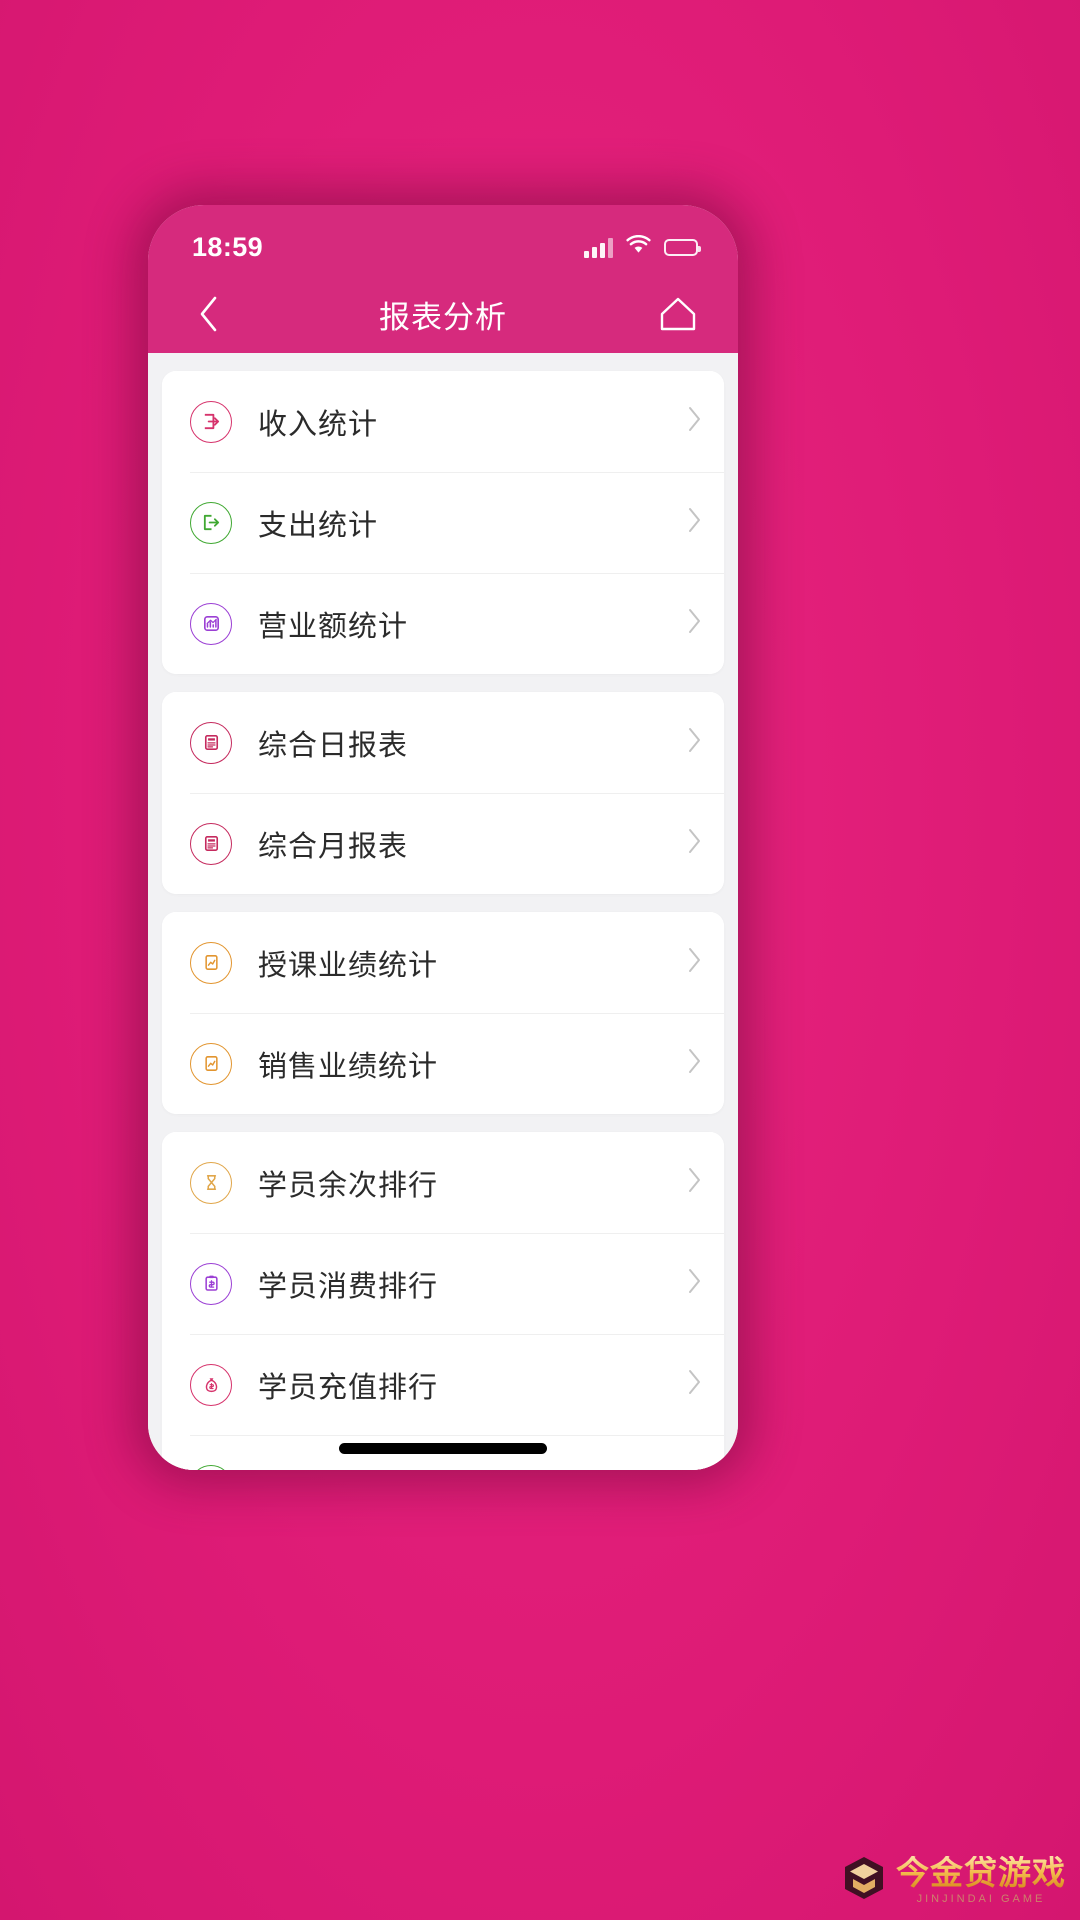 The width and height of the screenshot is (1080, 1920). What do you see at coordinates (211, 962) in the screenshot?
I see `teaching-performance-icon` at bounding box center [211, 962].